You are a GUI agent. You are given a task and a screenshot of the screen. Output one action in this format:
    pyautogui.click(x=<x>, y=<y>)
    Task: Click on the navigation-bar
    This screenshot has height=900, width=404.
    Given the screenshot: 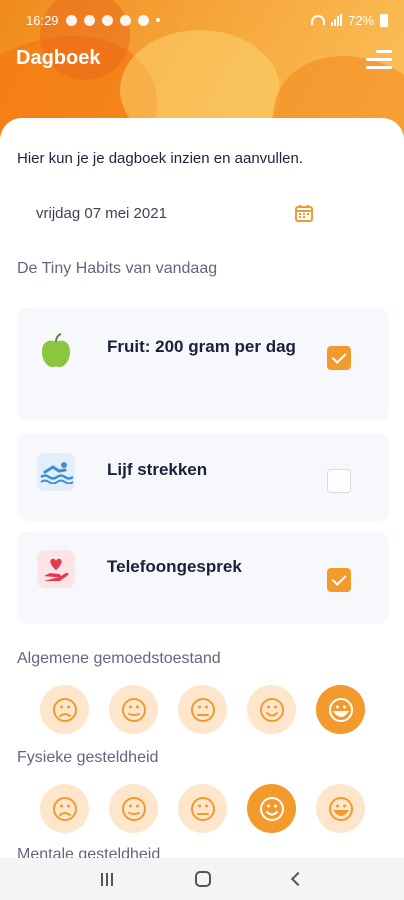 What is the action you would take?
    pyautogui.click(x=202, y=879)
    